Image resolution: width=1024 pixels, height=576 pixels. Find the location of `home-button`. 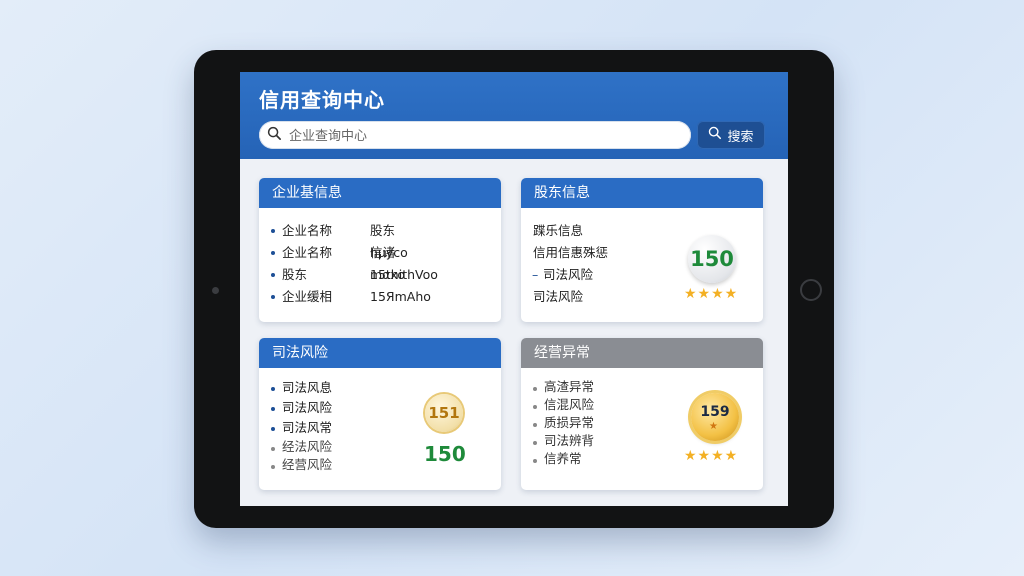

home-button is located at coordinates (811, 290).